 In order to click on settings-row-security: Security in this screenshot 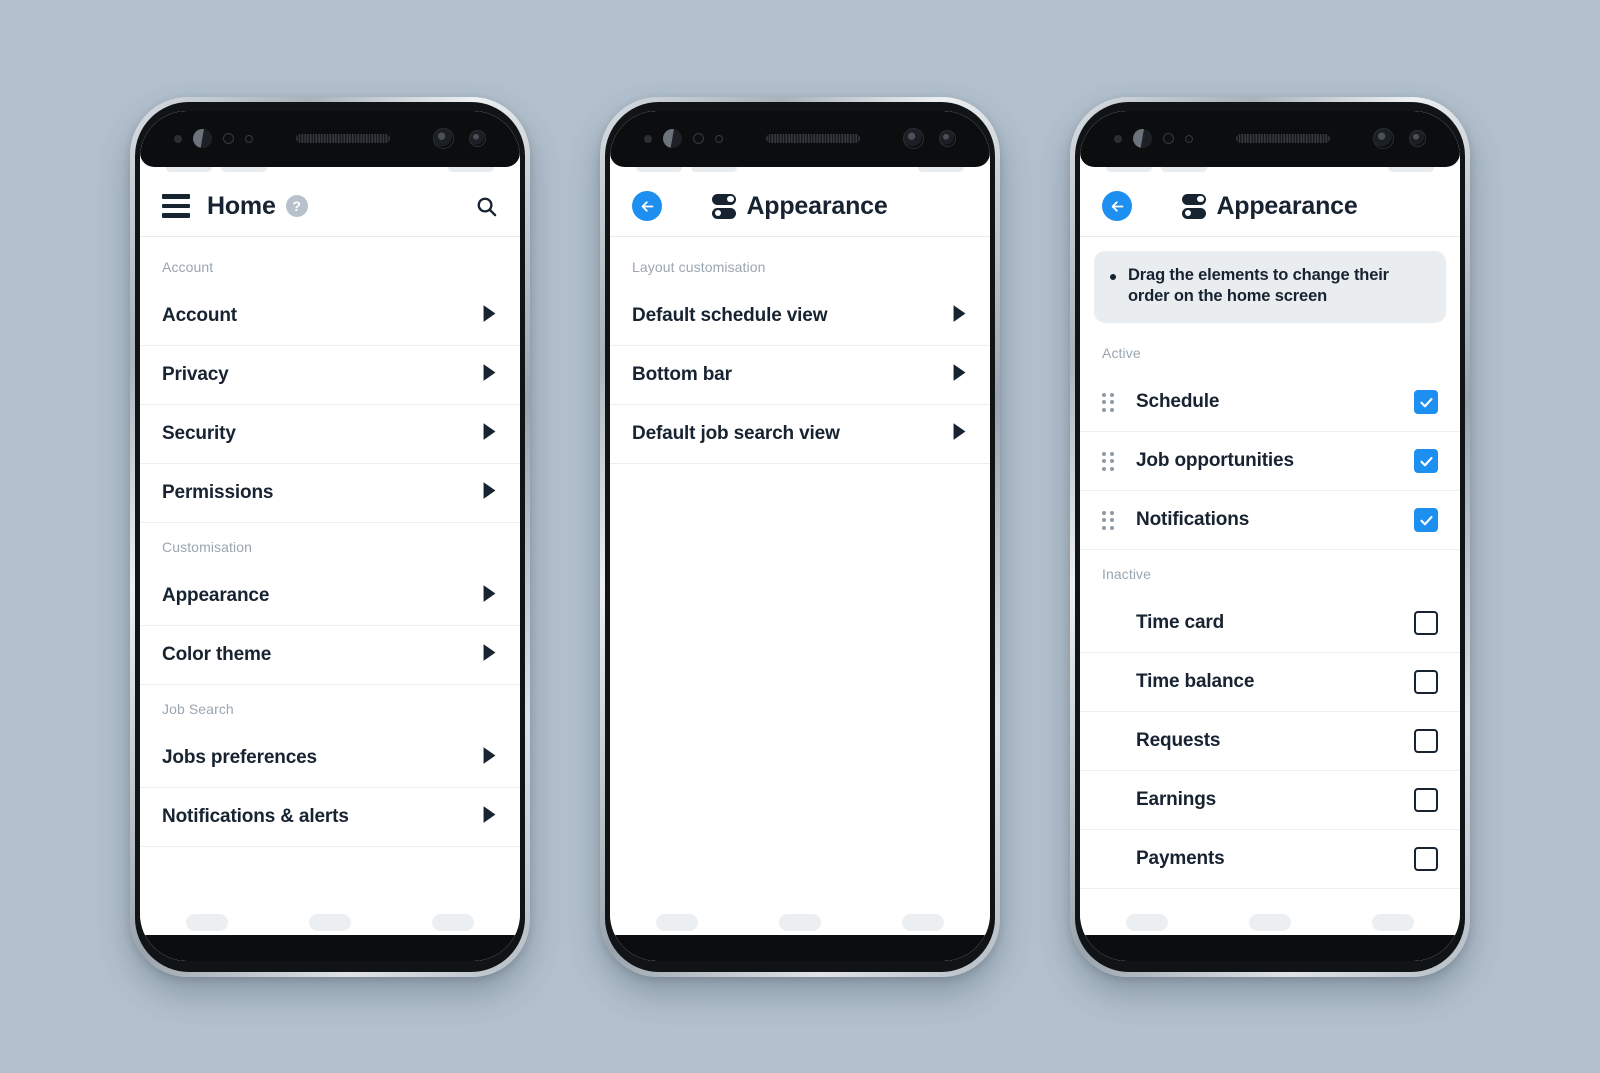, I will do `click(330, 434)`.